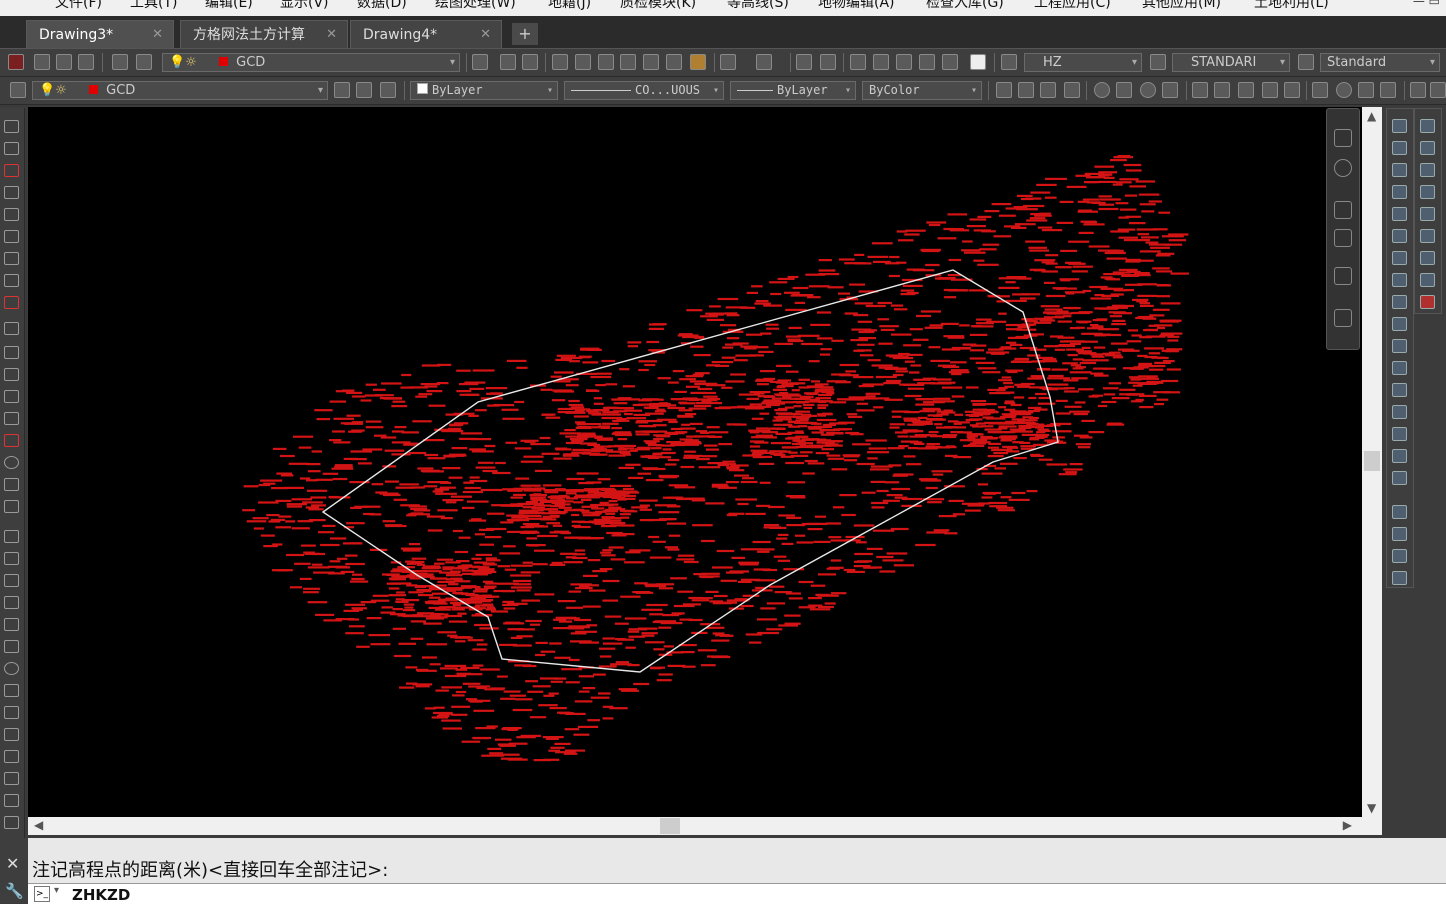 Image resolution: width=1446 pixels, height=904 pixels. Describe the element at coordinates (11, 580) in the screenshot. I see `polyline-icon` at that location.